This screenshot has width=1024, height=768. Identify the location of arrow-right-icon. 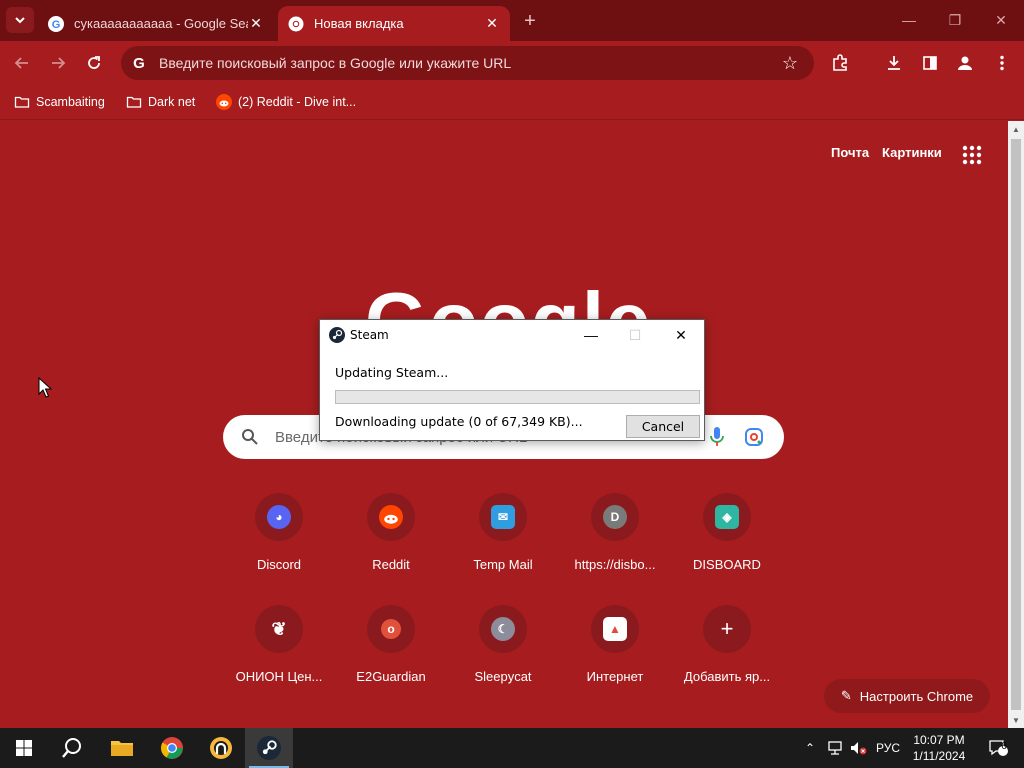
(59, 63).